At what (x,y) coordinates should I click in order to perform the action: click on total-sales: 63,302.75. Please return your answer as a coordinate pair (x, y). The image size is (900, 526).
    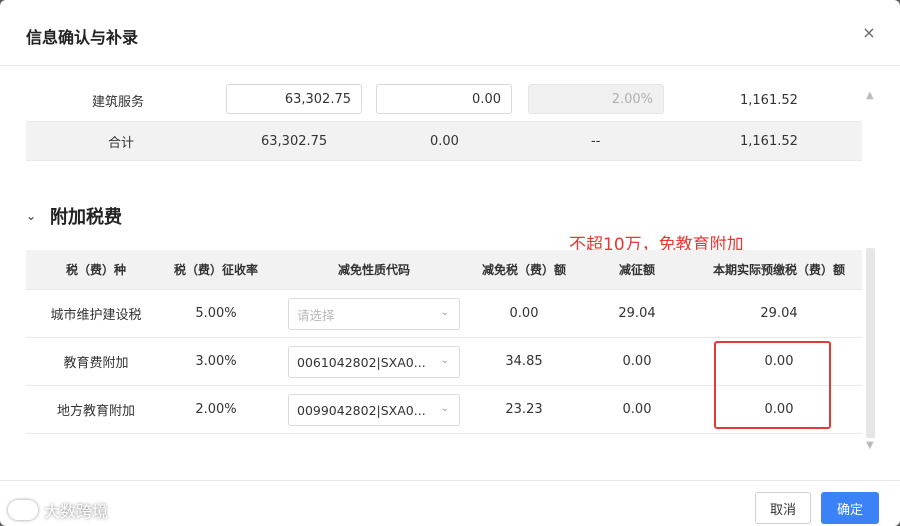
    Looking at the image, I should click on (294, 141).